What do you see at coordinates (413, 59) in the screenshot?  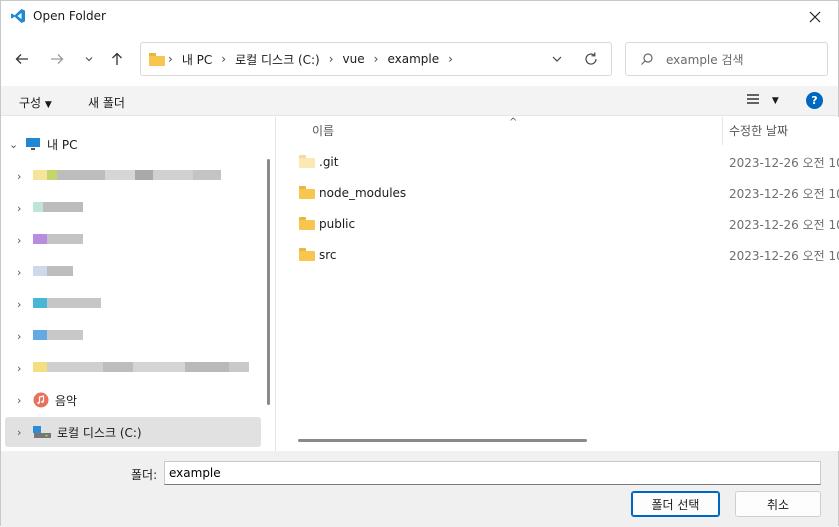 I see `breadcrumb-example: example` at bounding box center [413, 59].